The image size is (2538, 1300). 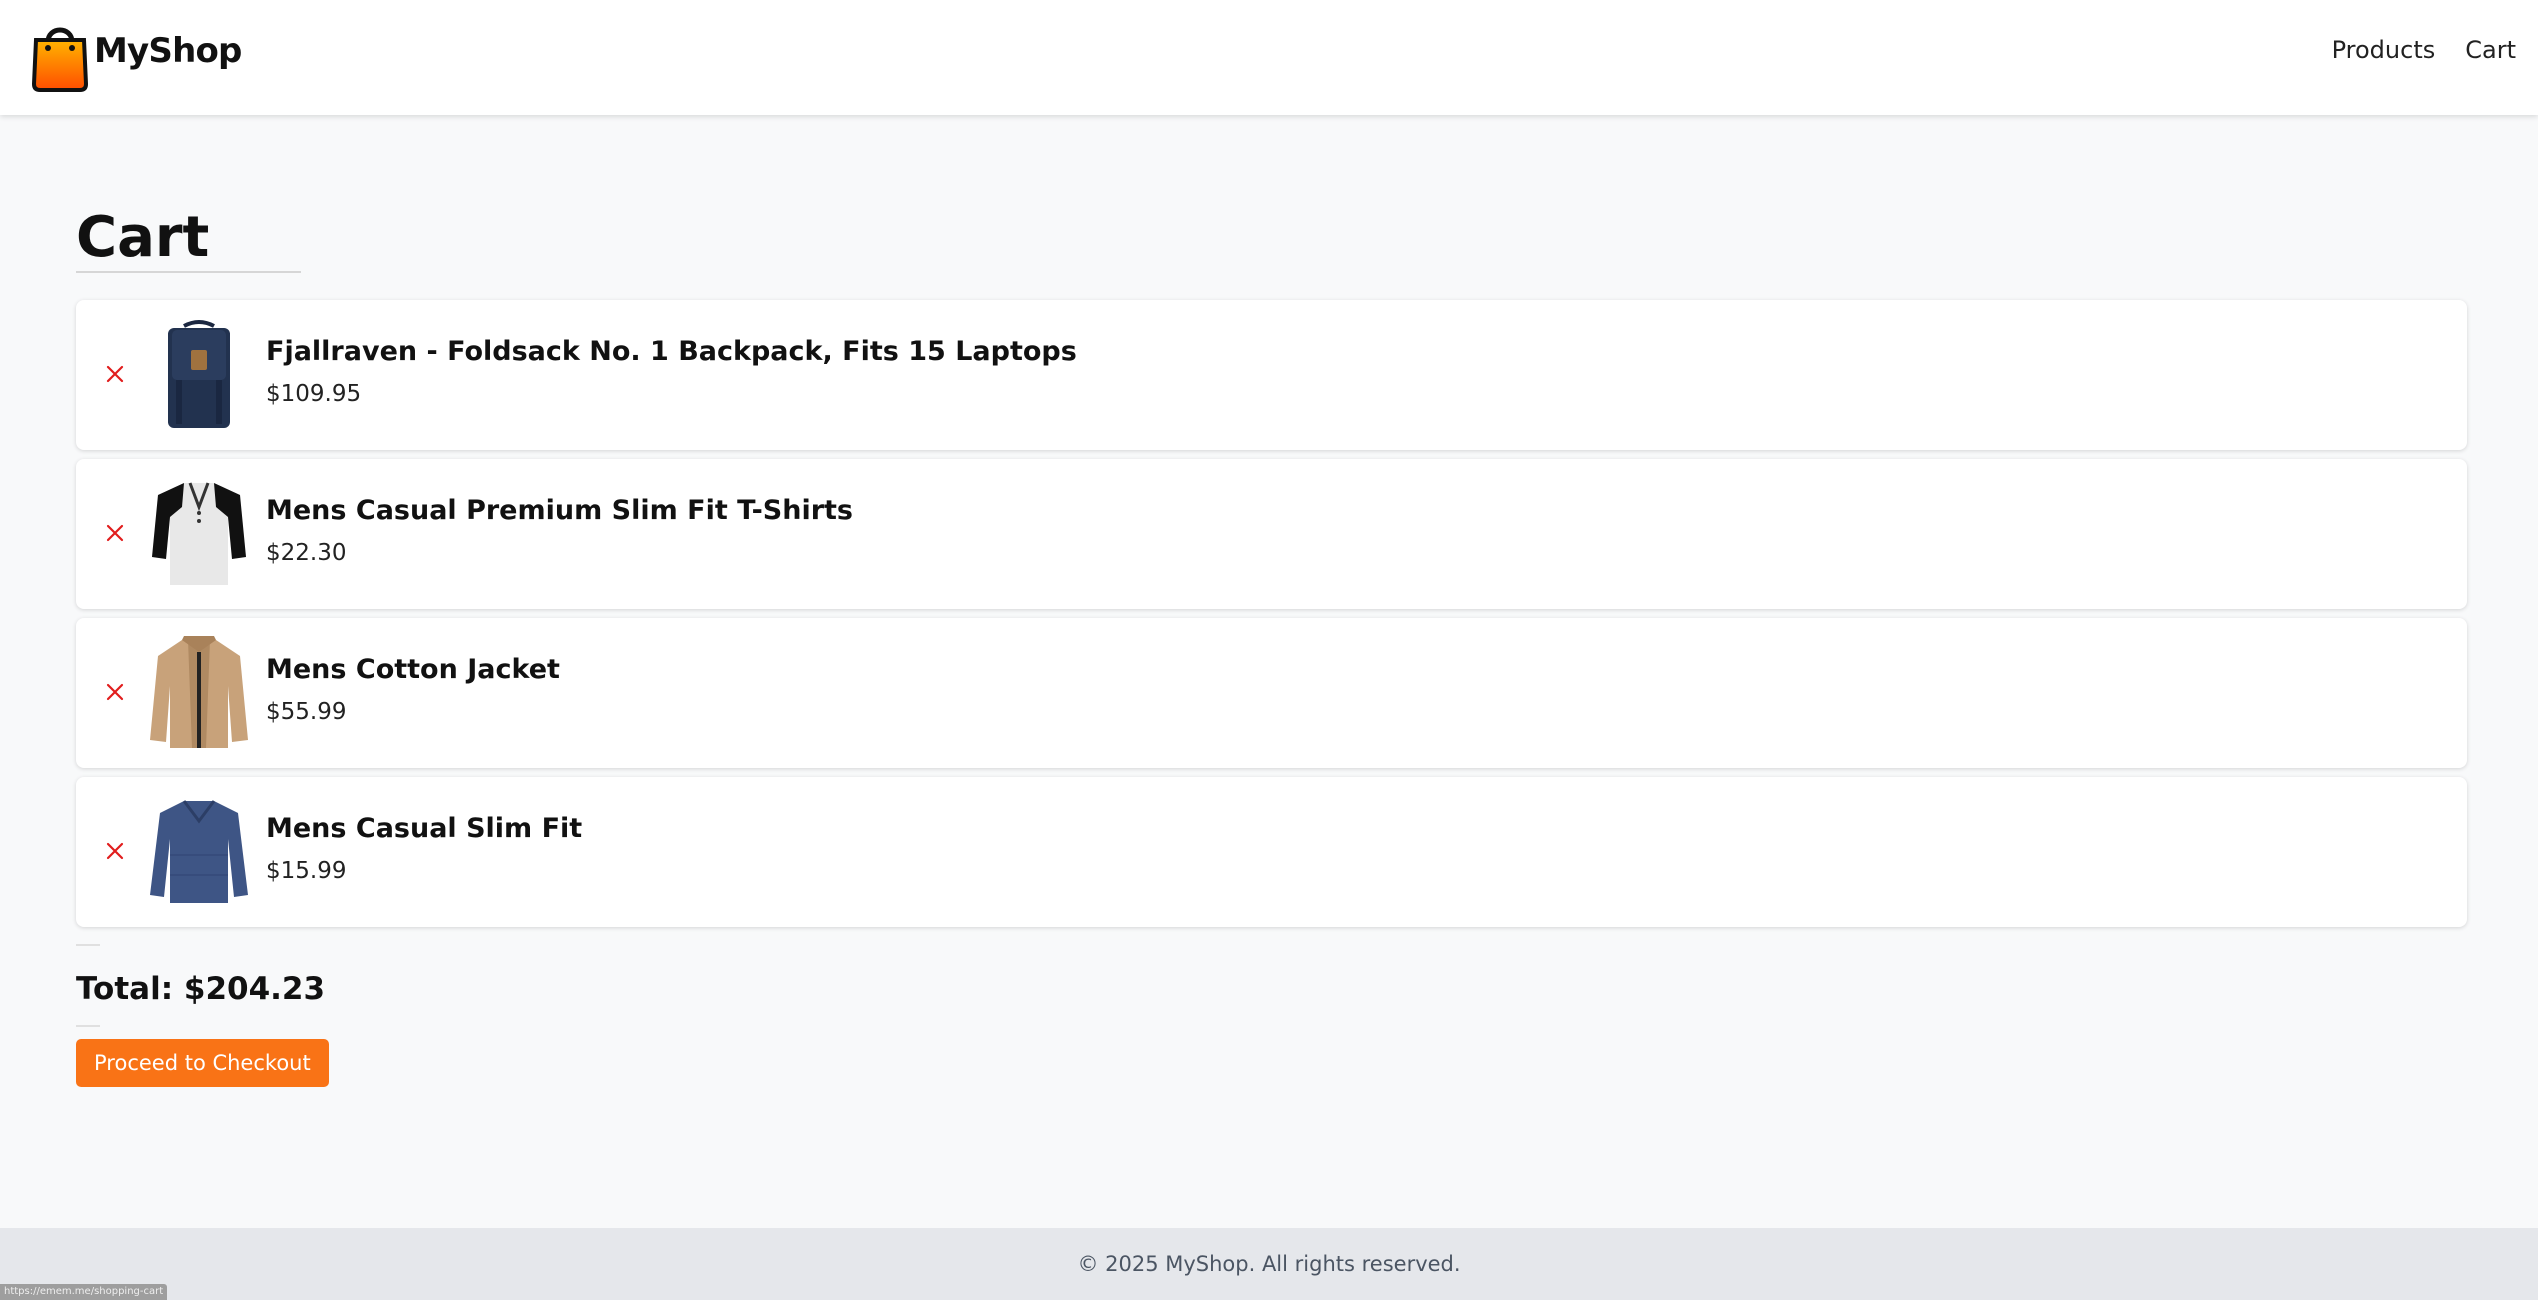 I want to click on footer-copyright: © 2025 MyShop. All rights reserved., so click(x=1269, y=1264).